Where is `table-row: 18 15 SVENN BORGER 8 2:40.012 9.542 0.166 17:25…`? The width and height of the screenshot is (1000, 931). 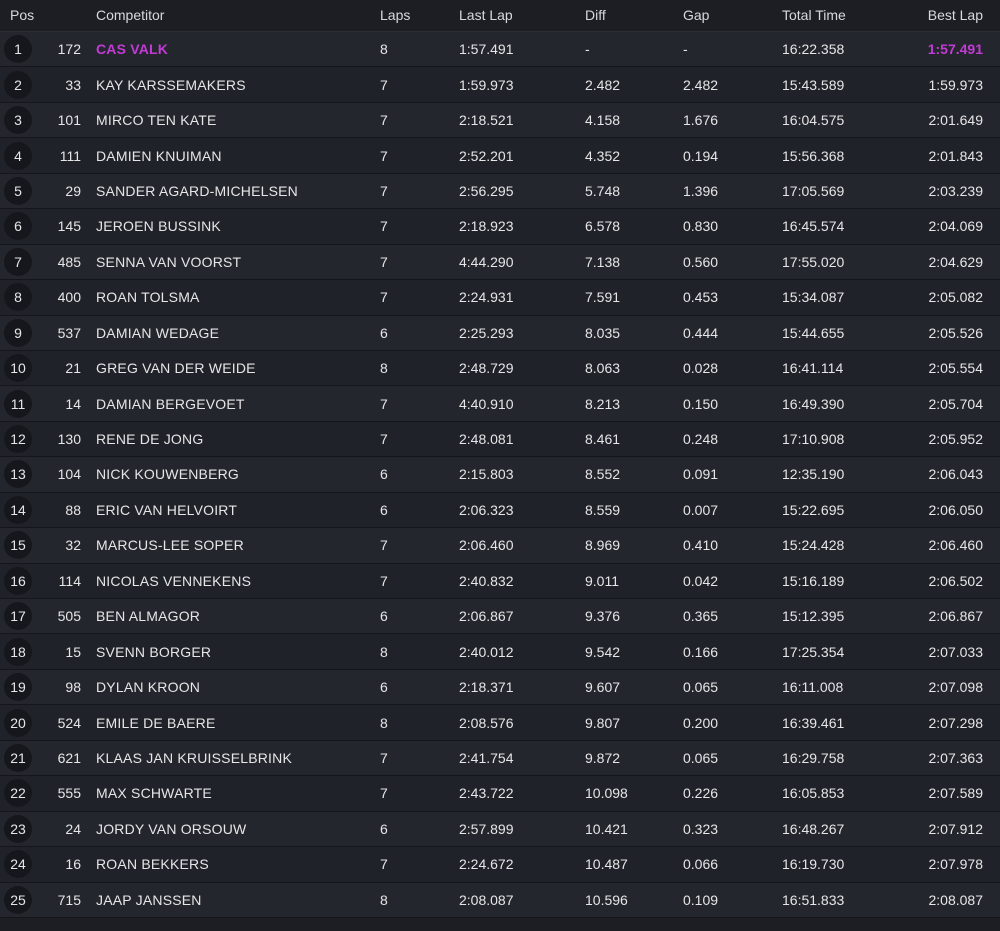
table-row: 18 15 SVENN BORGER 8 2:40.012 9.542 0.166 17:25… is located at coordinates (500, 652).